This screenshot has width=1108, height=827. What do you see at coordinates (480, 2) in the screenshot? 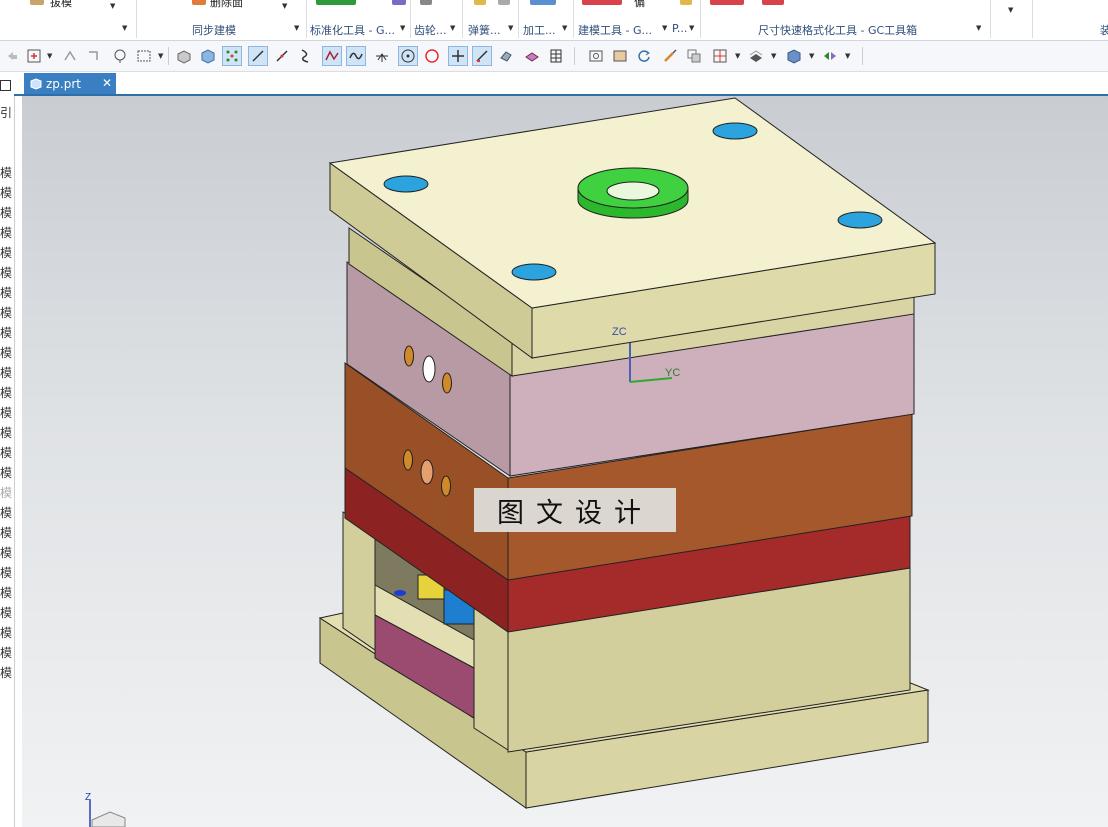
I see `spring-icon` at bounding box center [480, 2].